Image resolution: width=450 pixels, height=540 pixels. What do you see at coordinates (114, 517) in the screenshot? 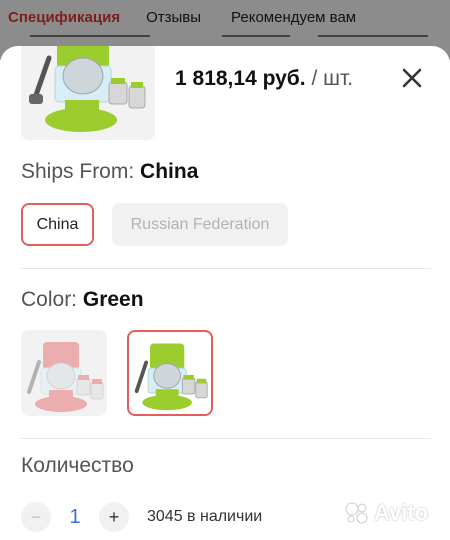
I see `increase-button: +` at bounding box center [114, 517].